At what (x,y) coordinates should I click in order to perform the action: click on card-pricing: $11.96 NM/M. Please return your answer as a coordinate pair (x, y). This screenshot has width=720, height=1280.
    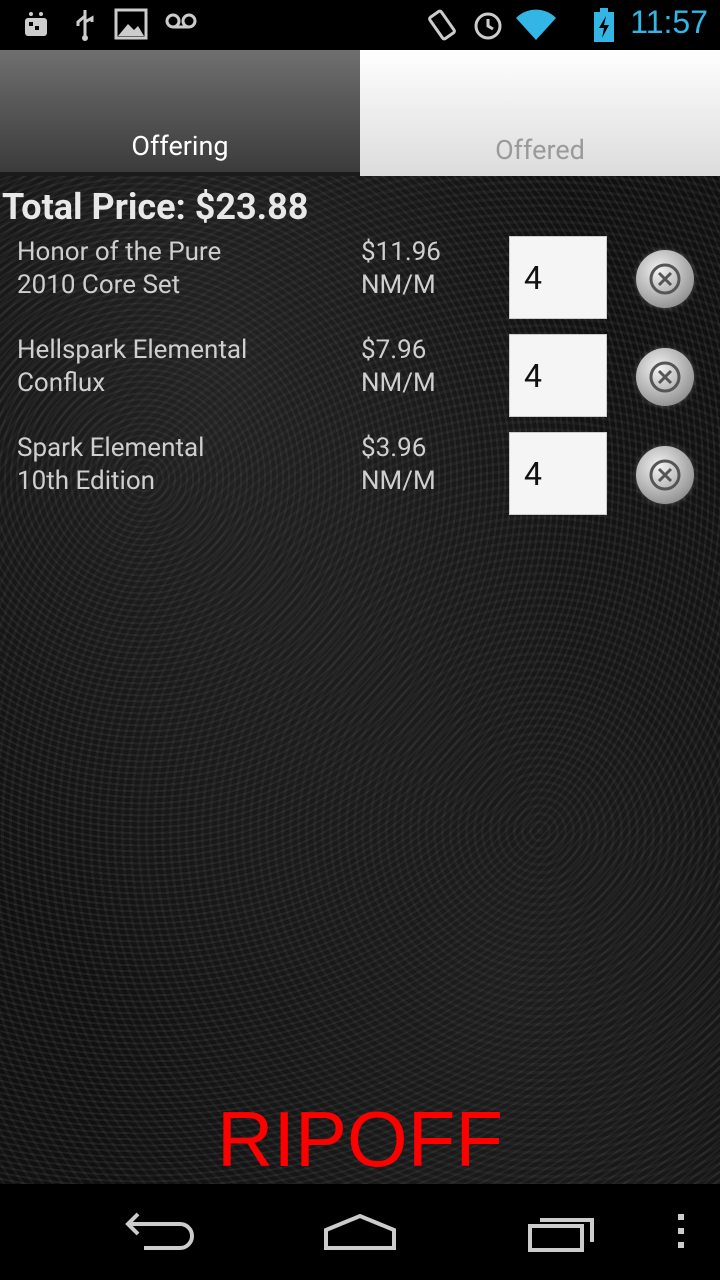
    Looking at the image, I should click on (401, 269).